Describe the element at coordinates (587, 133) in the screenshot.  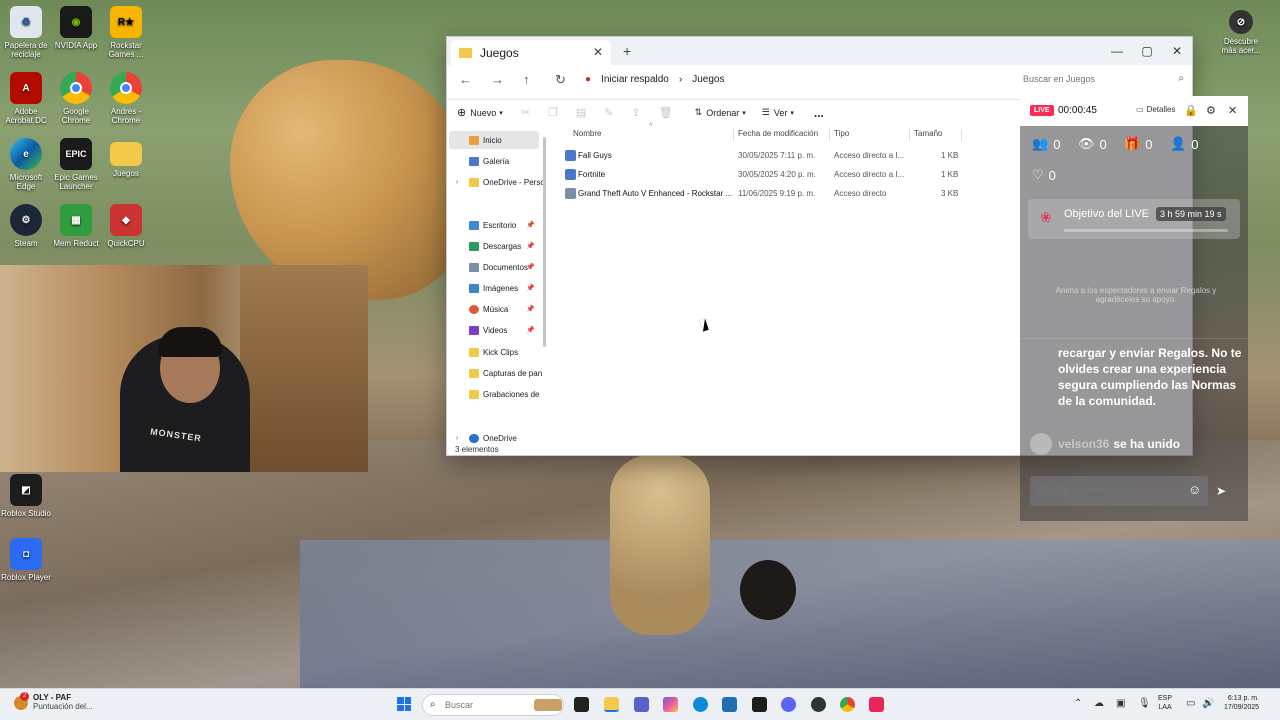
I see `column-name: Nombre` at that location.